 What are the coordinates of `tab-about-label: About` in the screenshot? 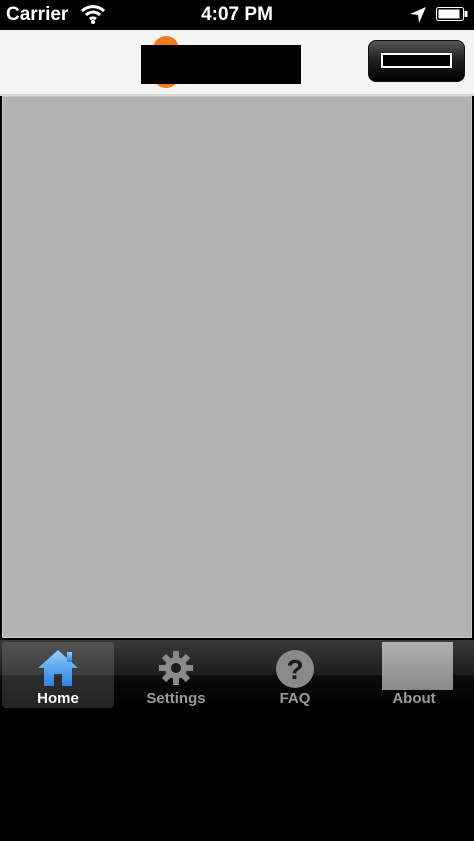 It's located at (414, 698).